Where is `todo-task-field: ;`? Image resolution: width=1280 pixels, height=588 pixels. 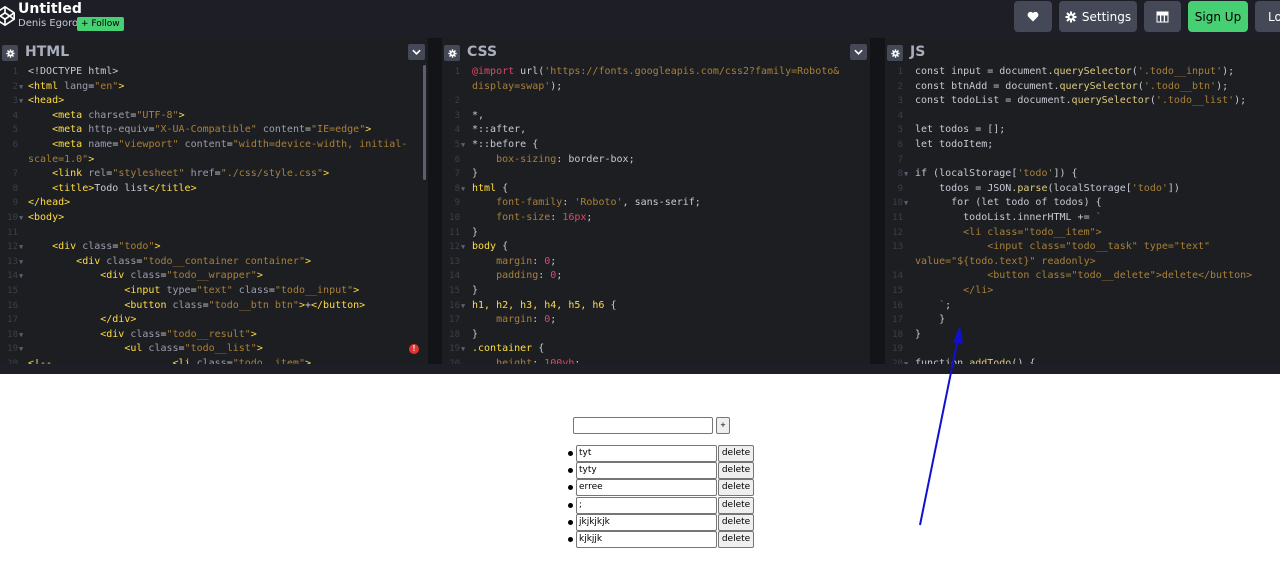 todo-task-field: ; is located at coordinates (646, 505).